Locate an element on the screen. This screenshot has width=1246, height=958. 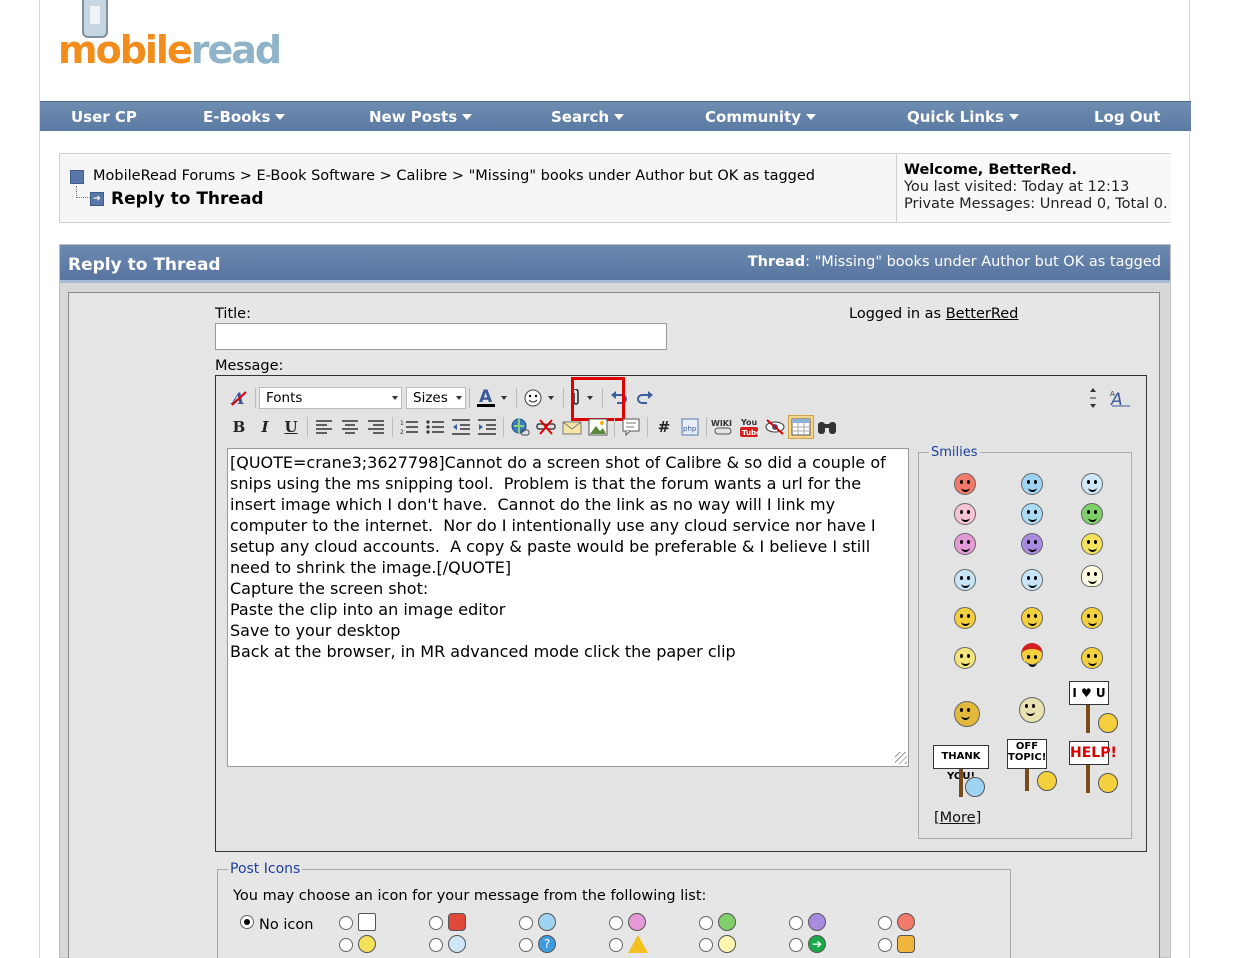
hashtag-icon: # is located at coordinates (664, 427).